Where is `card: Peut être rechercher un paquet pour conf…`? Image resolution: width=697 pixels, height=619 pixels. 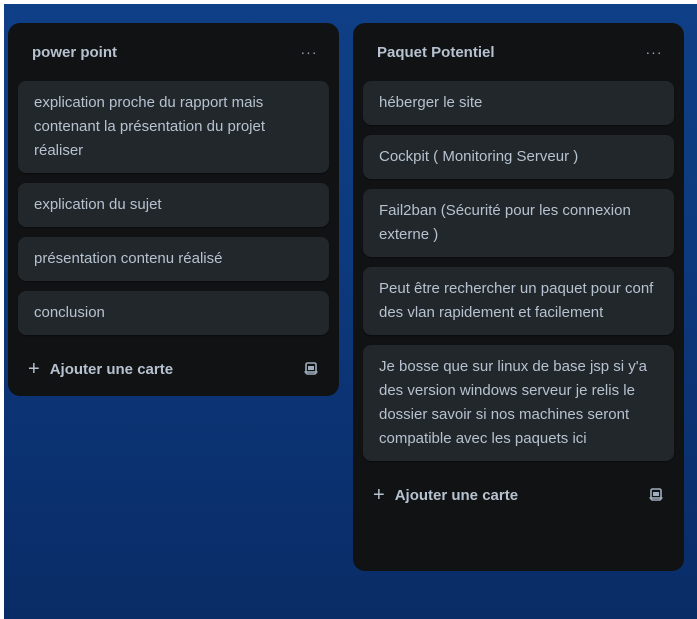
card: Peut être rechercher un paquet pour conf… is located at coordinates (518, 301).